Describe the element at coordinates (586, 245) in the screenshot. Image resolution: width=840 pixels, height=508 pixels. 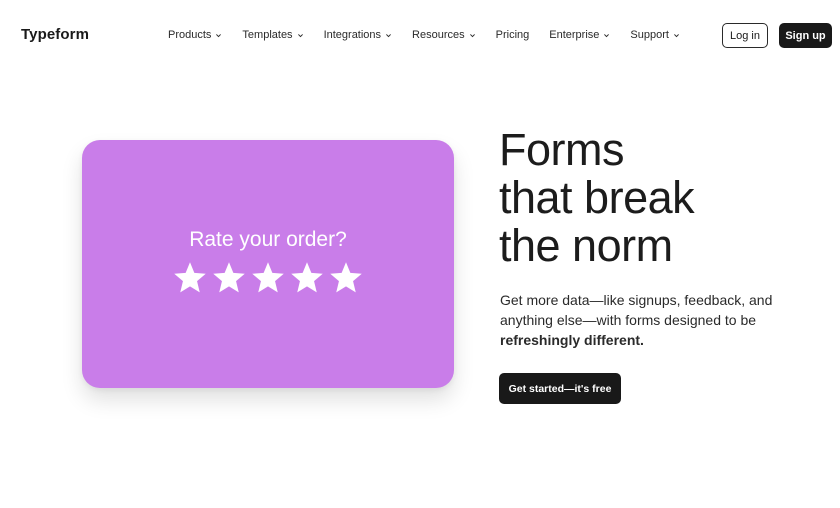
I see `headline-line: the norm` at that location.